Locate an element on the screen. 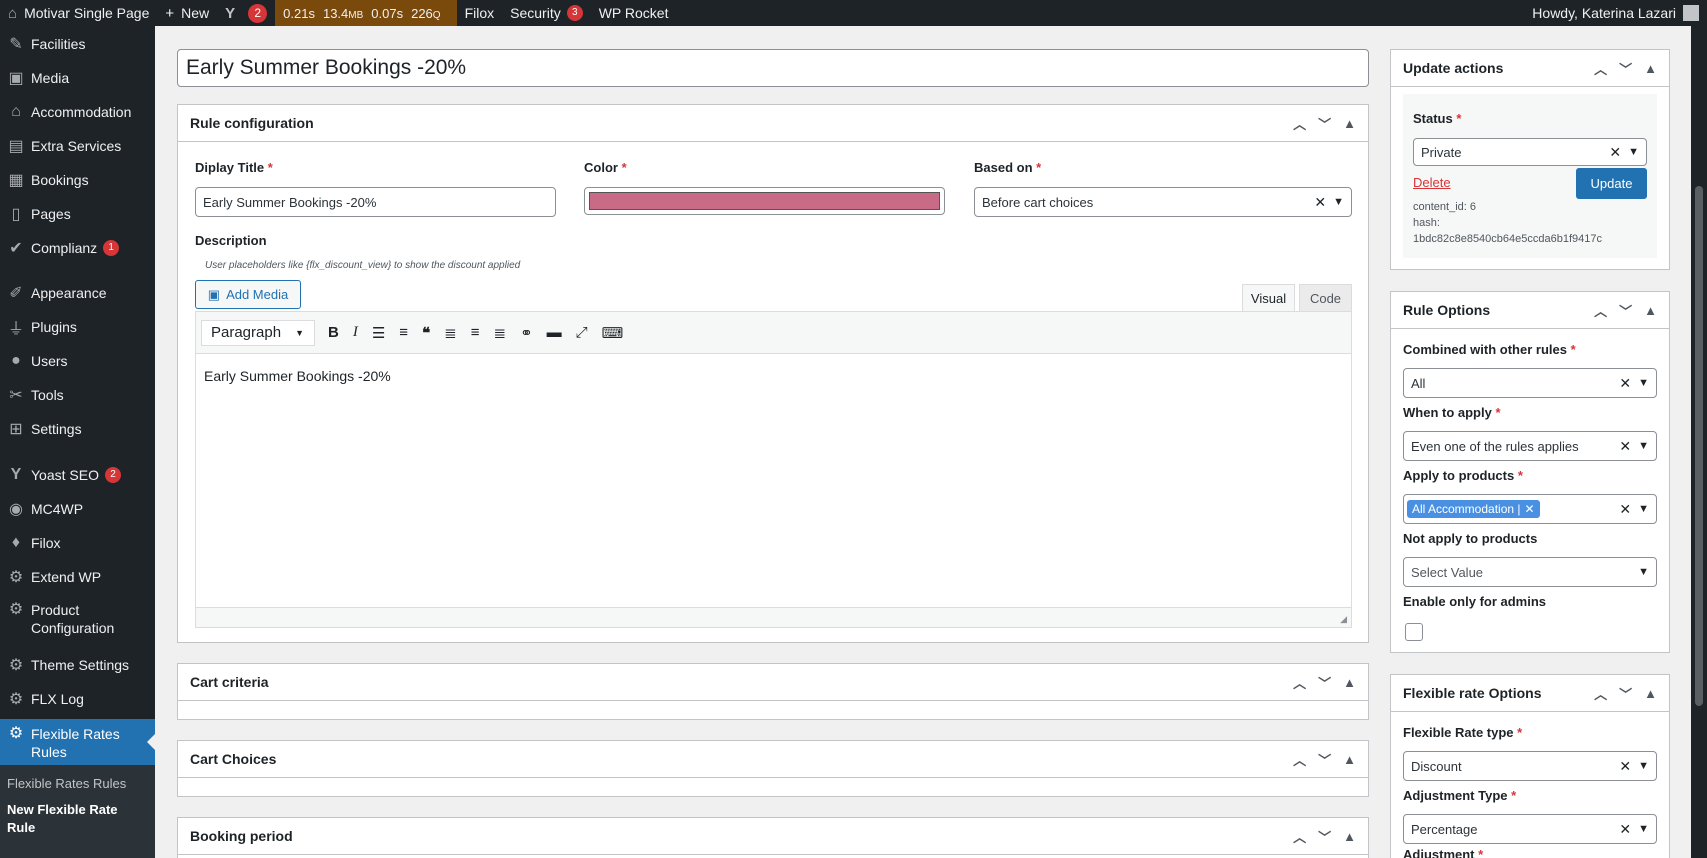 This screenshot has width=1707, height=858. tab-visual: Visual is located at coordinates (1268, 297).